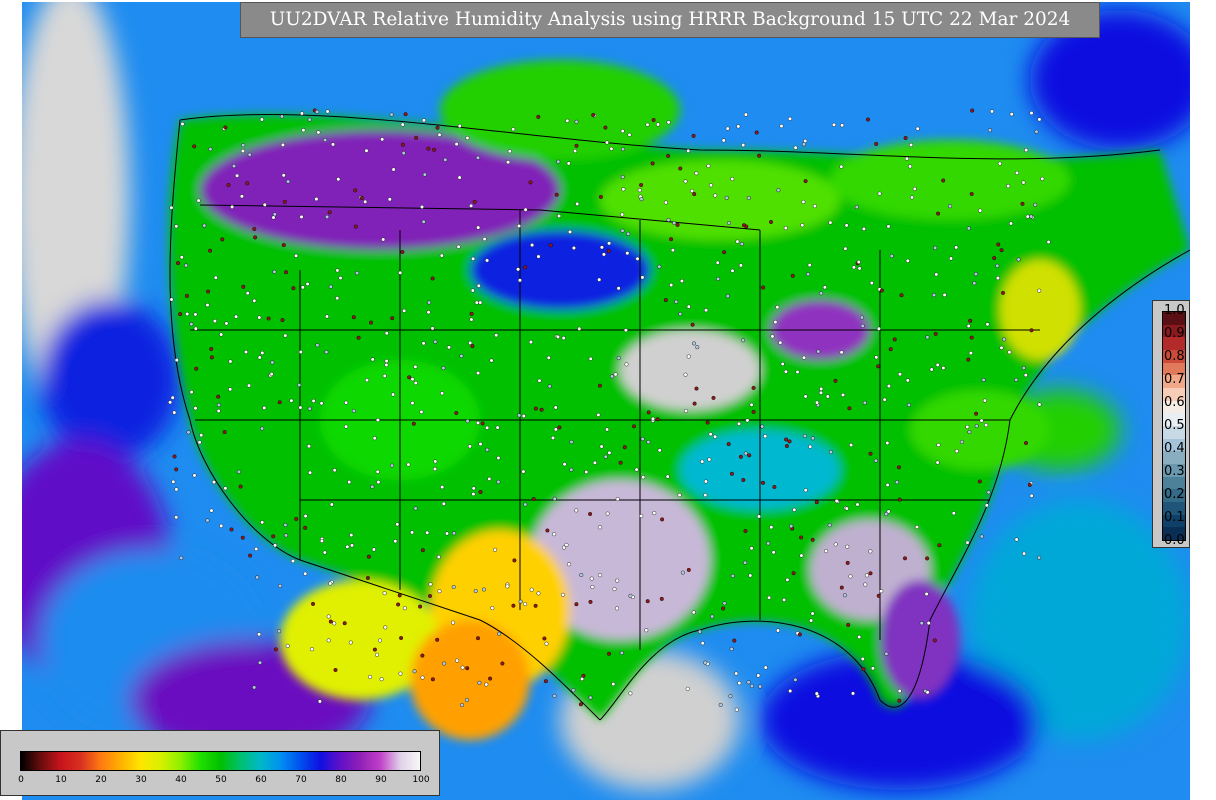 The width and height of the screenshot is (1216, 800). Describe the element at coordinates (1174, 494) in the screenshot. I see `colorbar-label: 0.2` at that location.